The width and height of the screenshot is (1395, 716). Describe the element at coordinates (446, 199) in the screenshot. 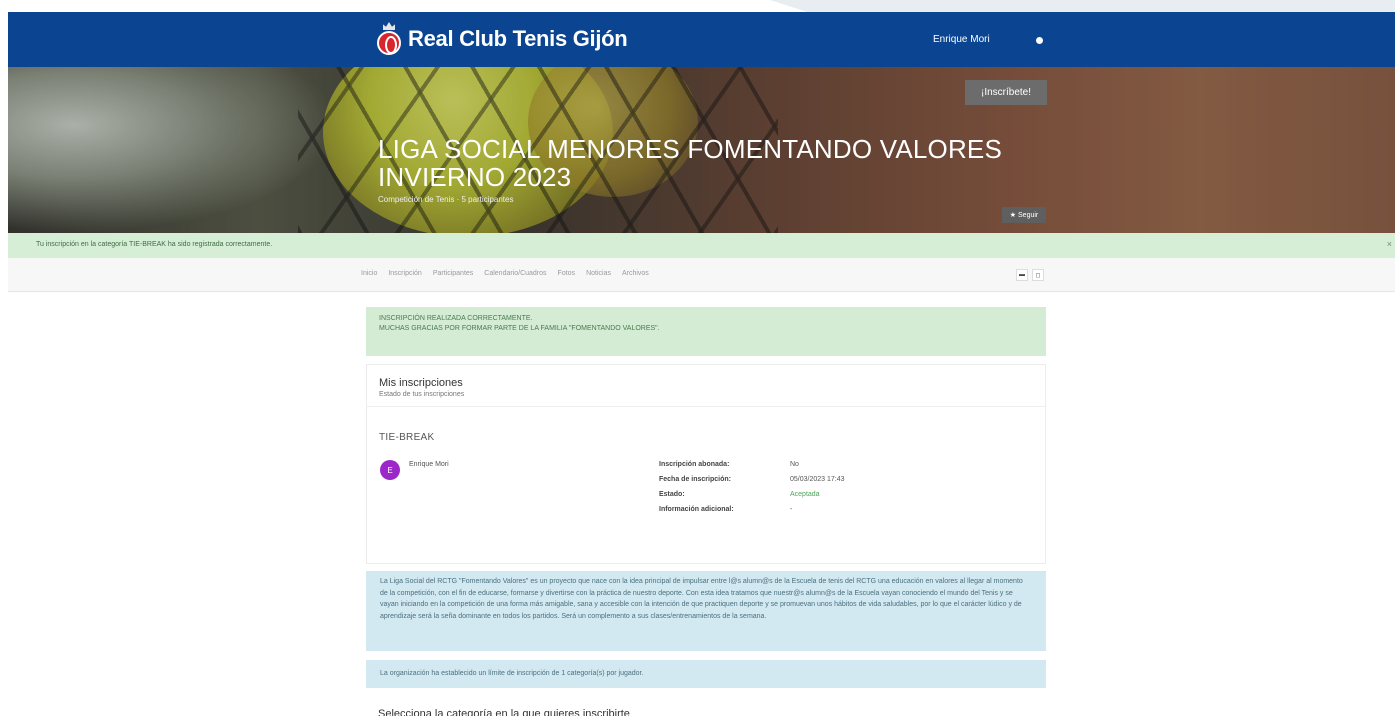

I see `competition-subtitle: Competición de Tenis · 5 participantes` at that location.